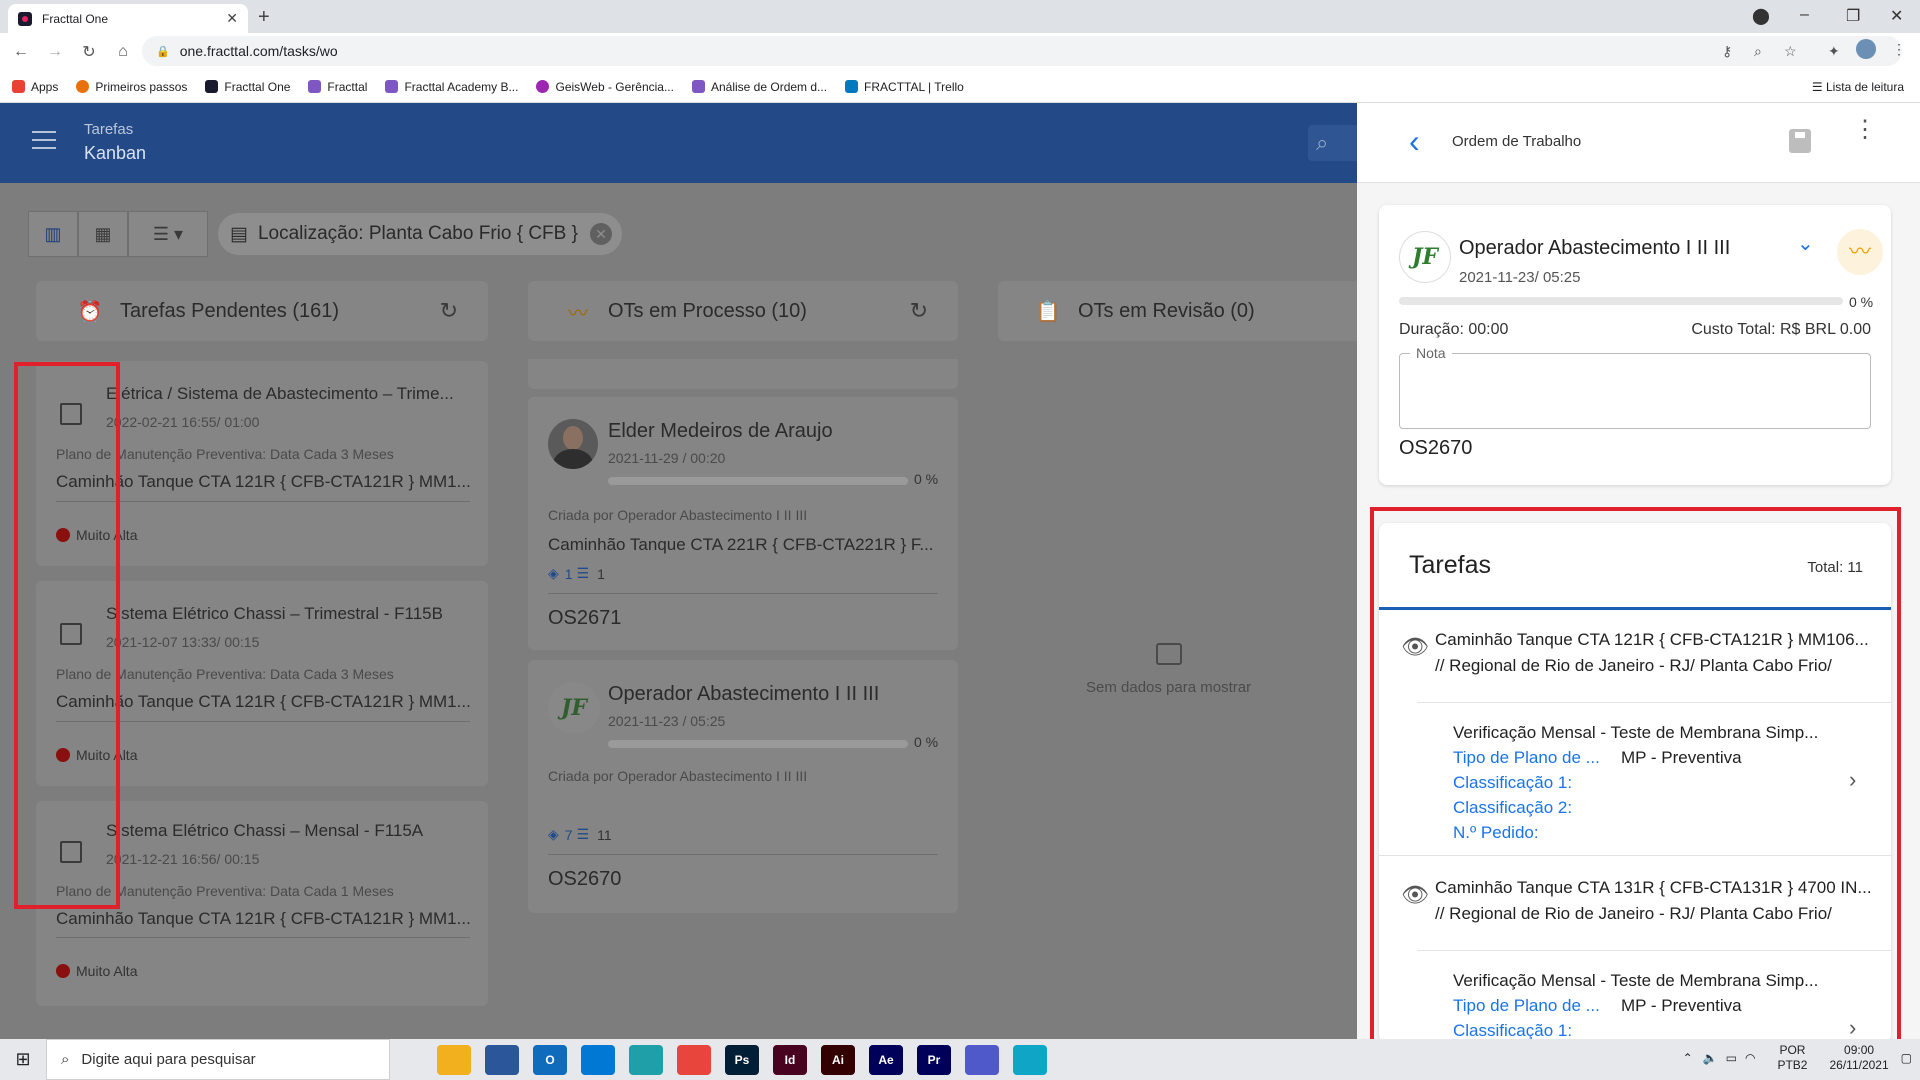 The height and width of the screenshot is (1080, 1920). Describe the element at coordinates (707, 310) in the screenshot. I see `column-title: OTs em Processo (10)` at that location.